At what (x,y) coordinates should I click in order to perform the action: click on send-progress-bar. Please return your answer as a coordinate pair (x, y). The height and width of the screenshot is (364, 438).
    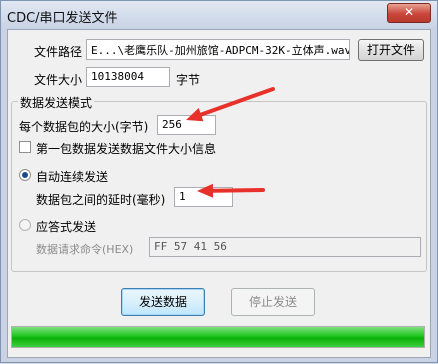
    Looking at the image, I should click on (218, 337).